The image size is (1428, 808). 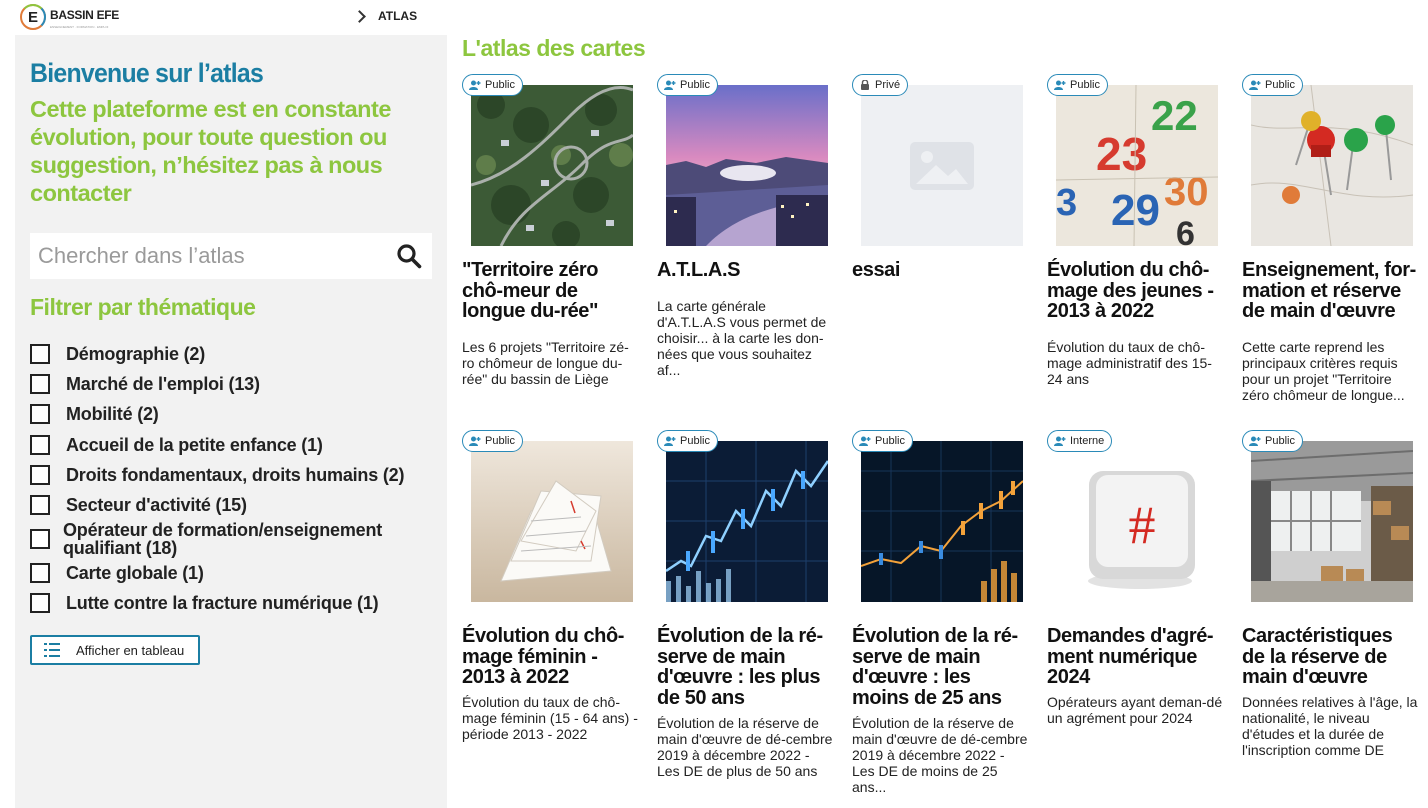 I want to click on svg-text: 22, so click(x=1174, y=115).